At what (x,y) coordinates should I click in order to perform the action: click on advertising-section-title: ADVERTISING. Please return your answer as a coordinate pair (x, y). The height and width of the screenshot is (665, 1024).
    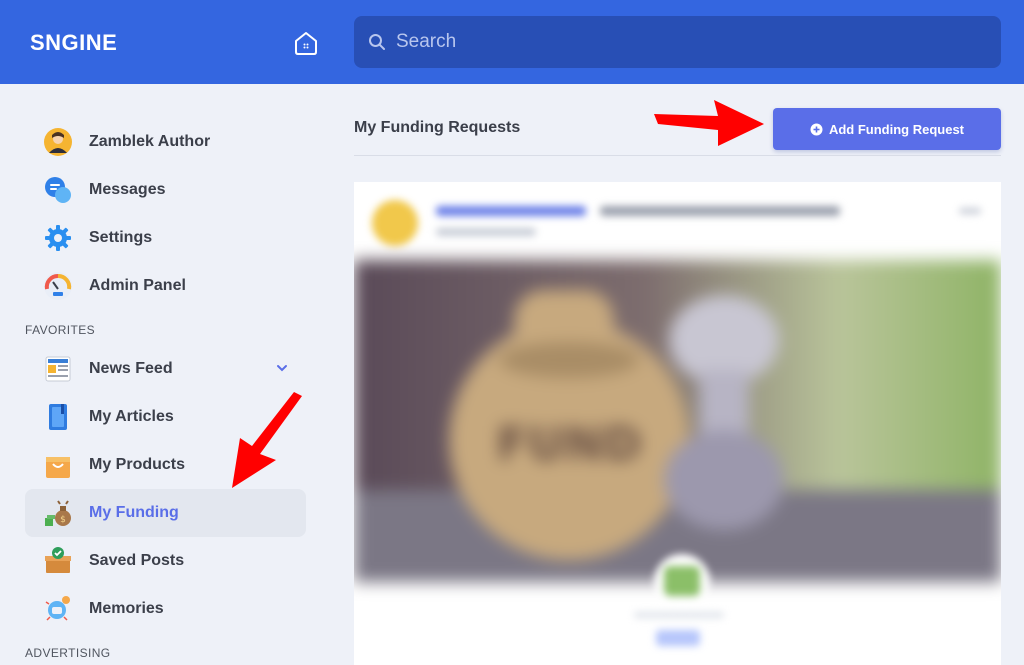
    Looking at the image, I should click on (68, 653).